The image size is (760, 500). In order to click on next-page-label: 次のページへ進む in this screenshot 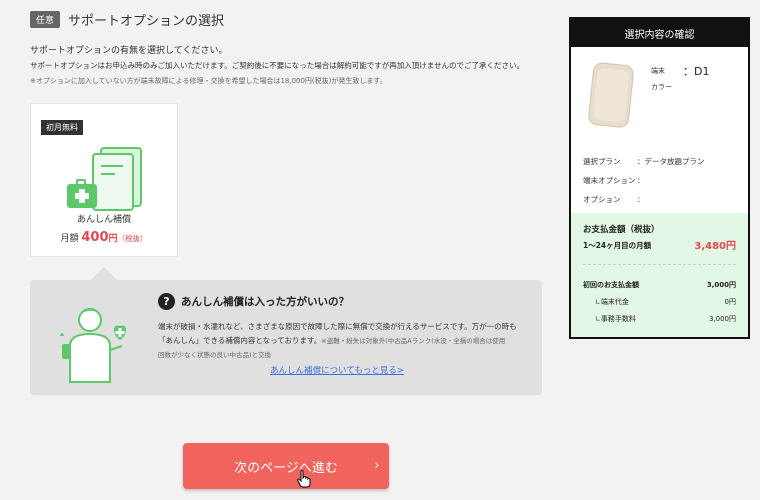, I will do `click(286, 467)`.